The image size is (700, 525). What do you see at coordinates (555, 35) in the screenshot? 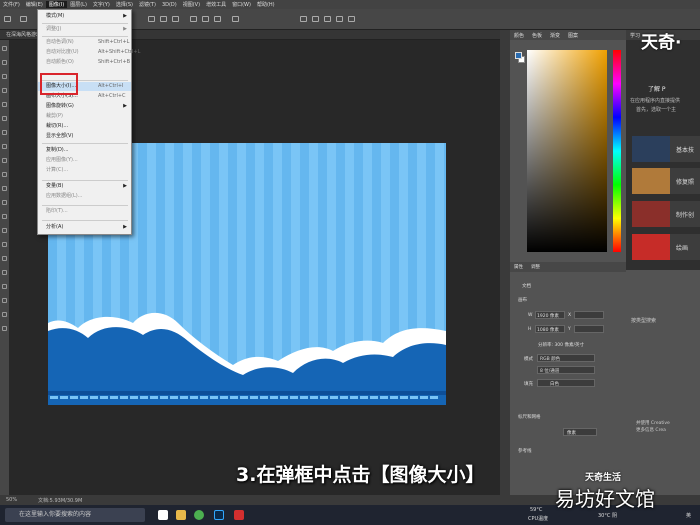
I see `tab-gradients: 渐变` at bounding box center [555, 35].